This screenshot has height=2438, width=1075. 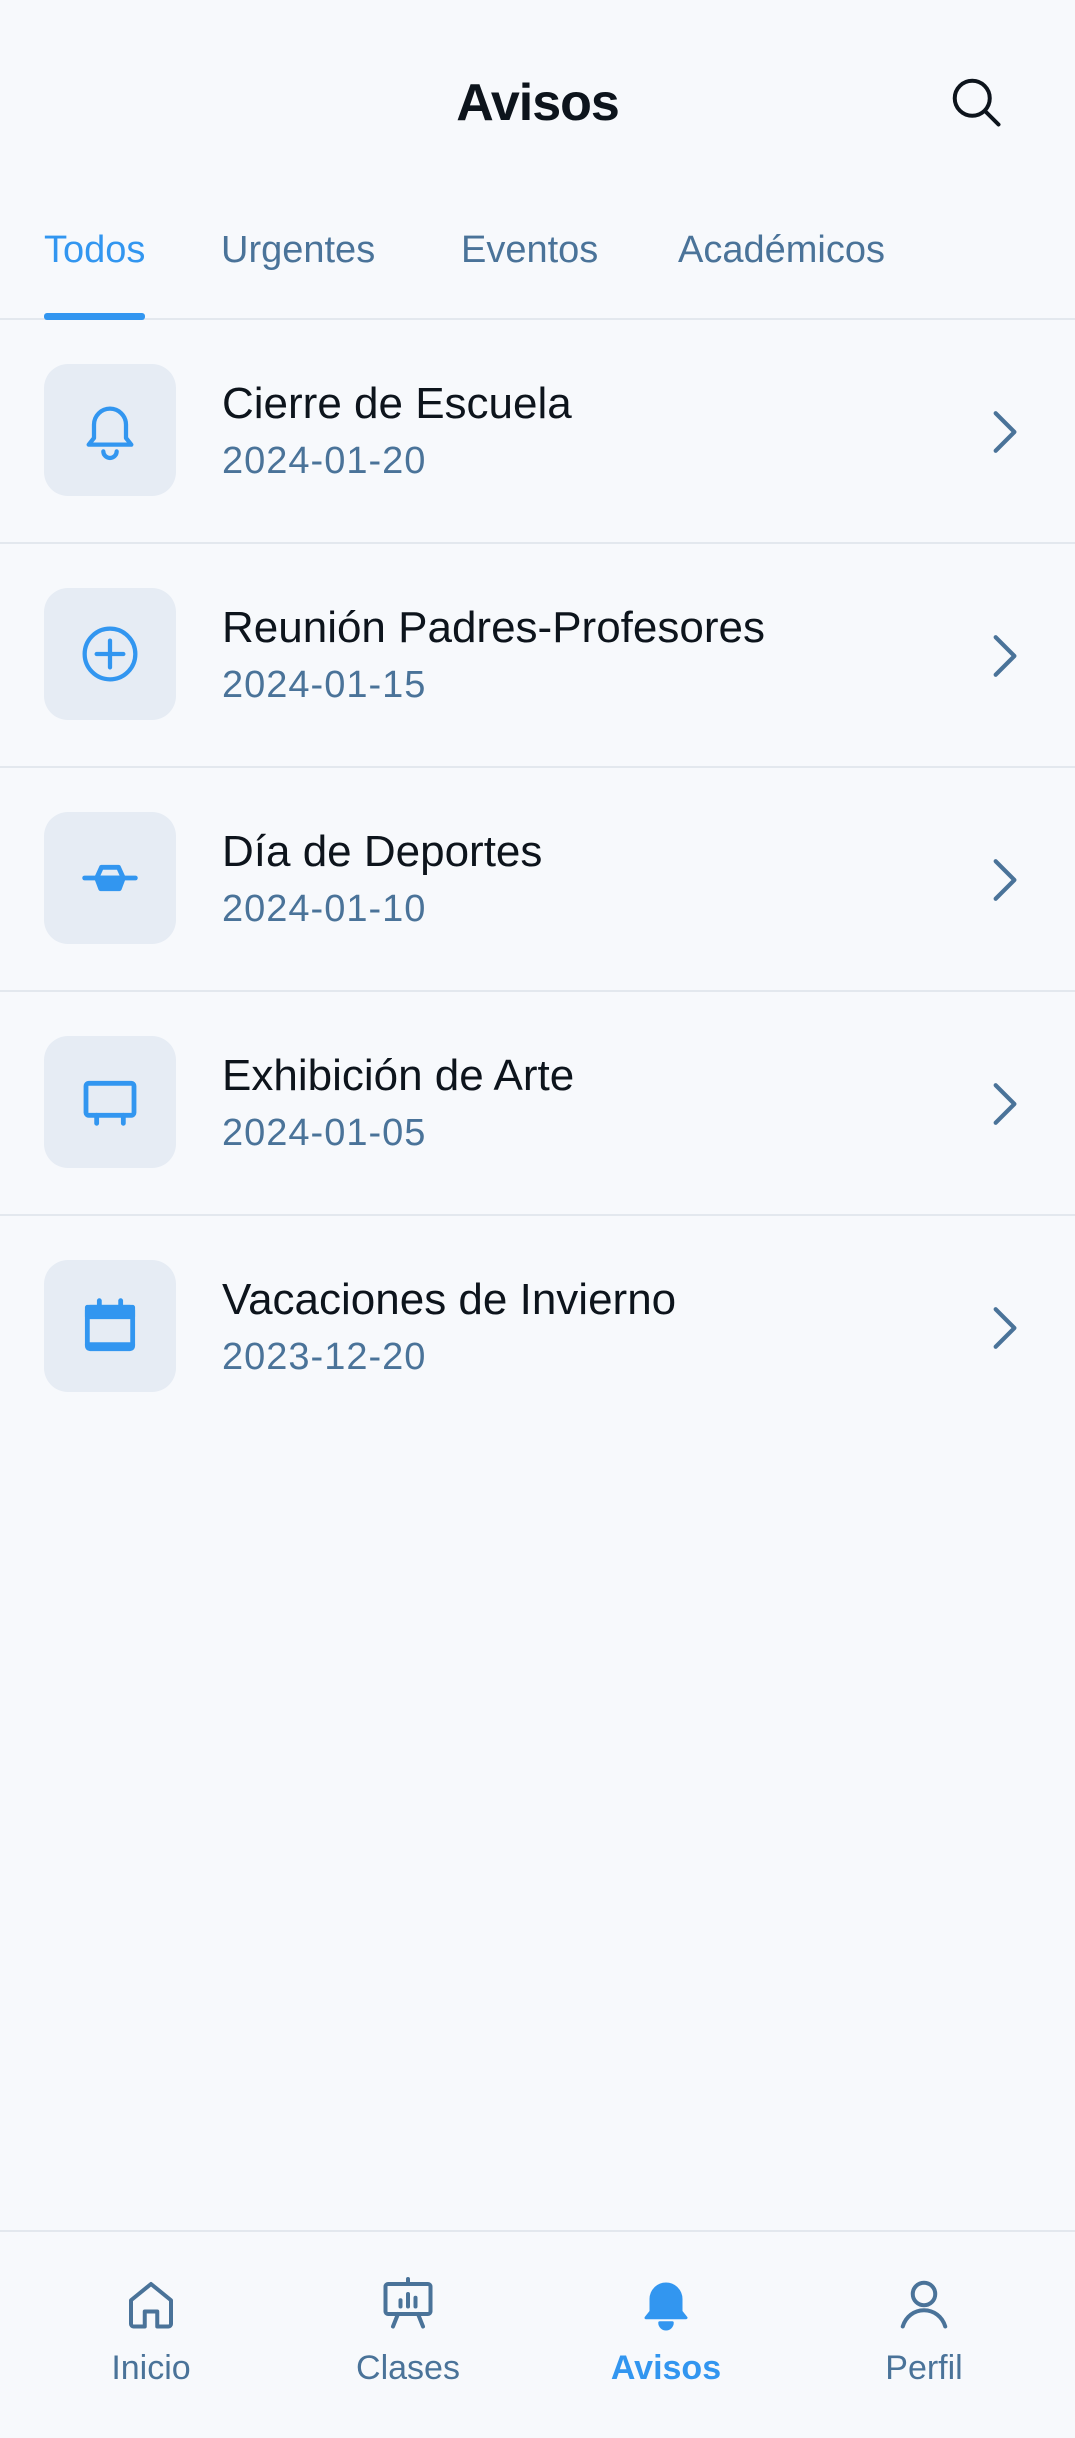 What do you see at coordinates (324, 909) in the screenshot?
I see `notice-date: 2024-01-10` at bounding box center [324, 909].